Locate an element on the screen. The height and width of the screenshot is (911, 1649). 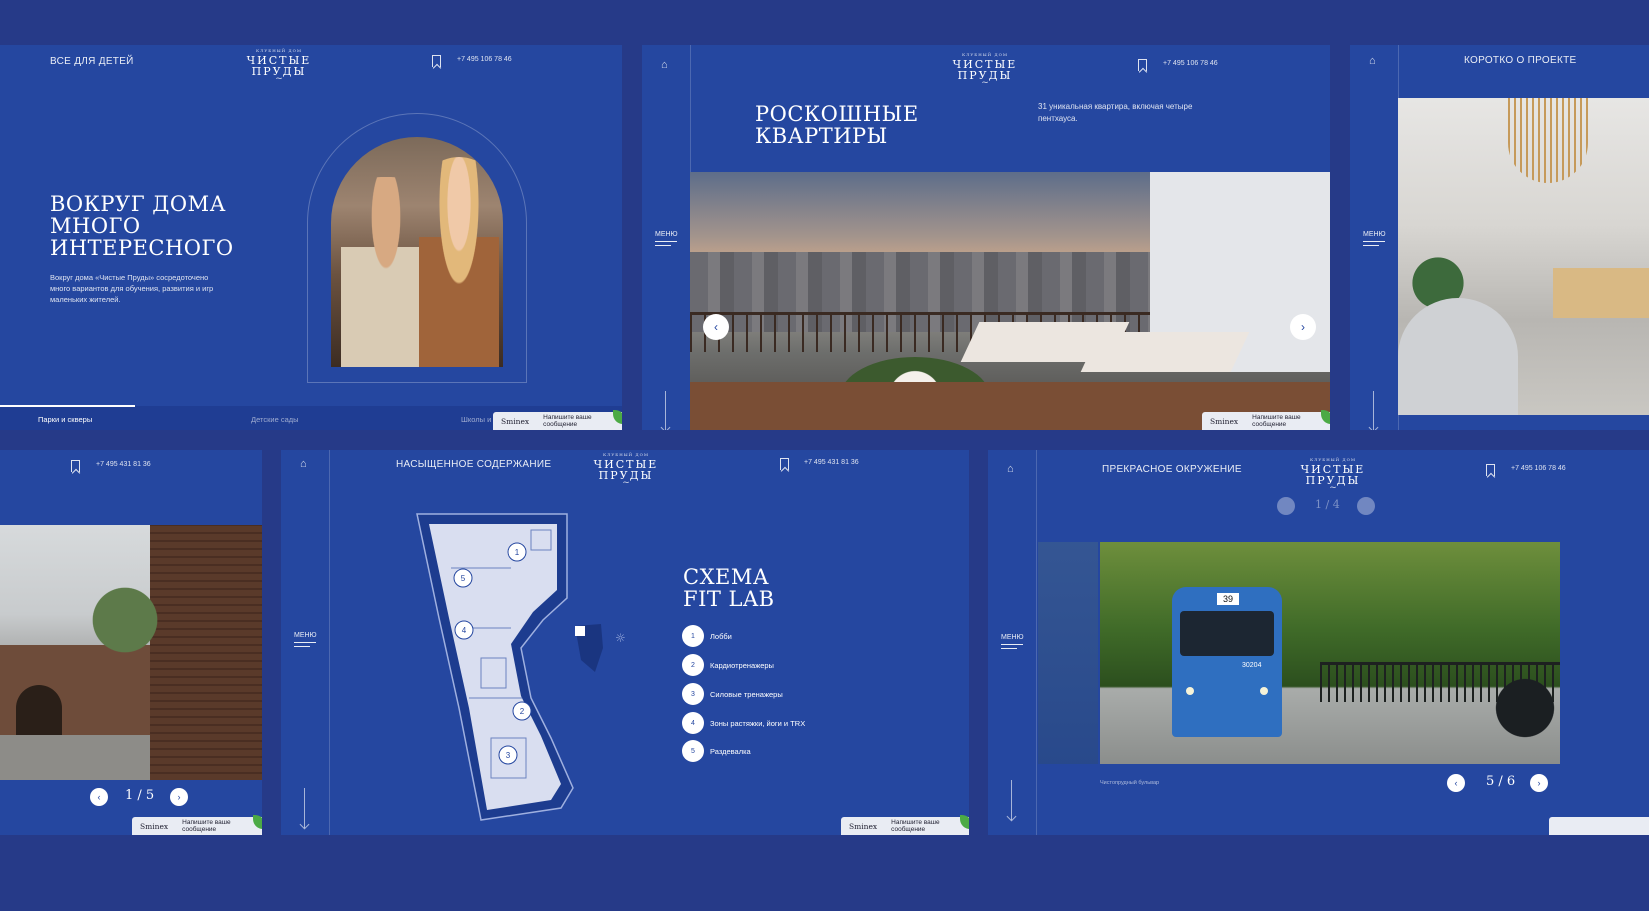
legend-label: Силовые тренажеры is located at coordinates (746, 694).